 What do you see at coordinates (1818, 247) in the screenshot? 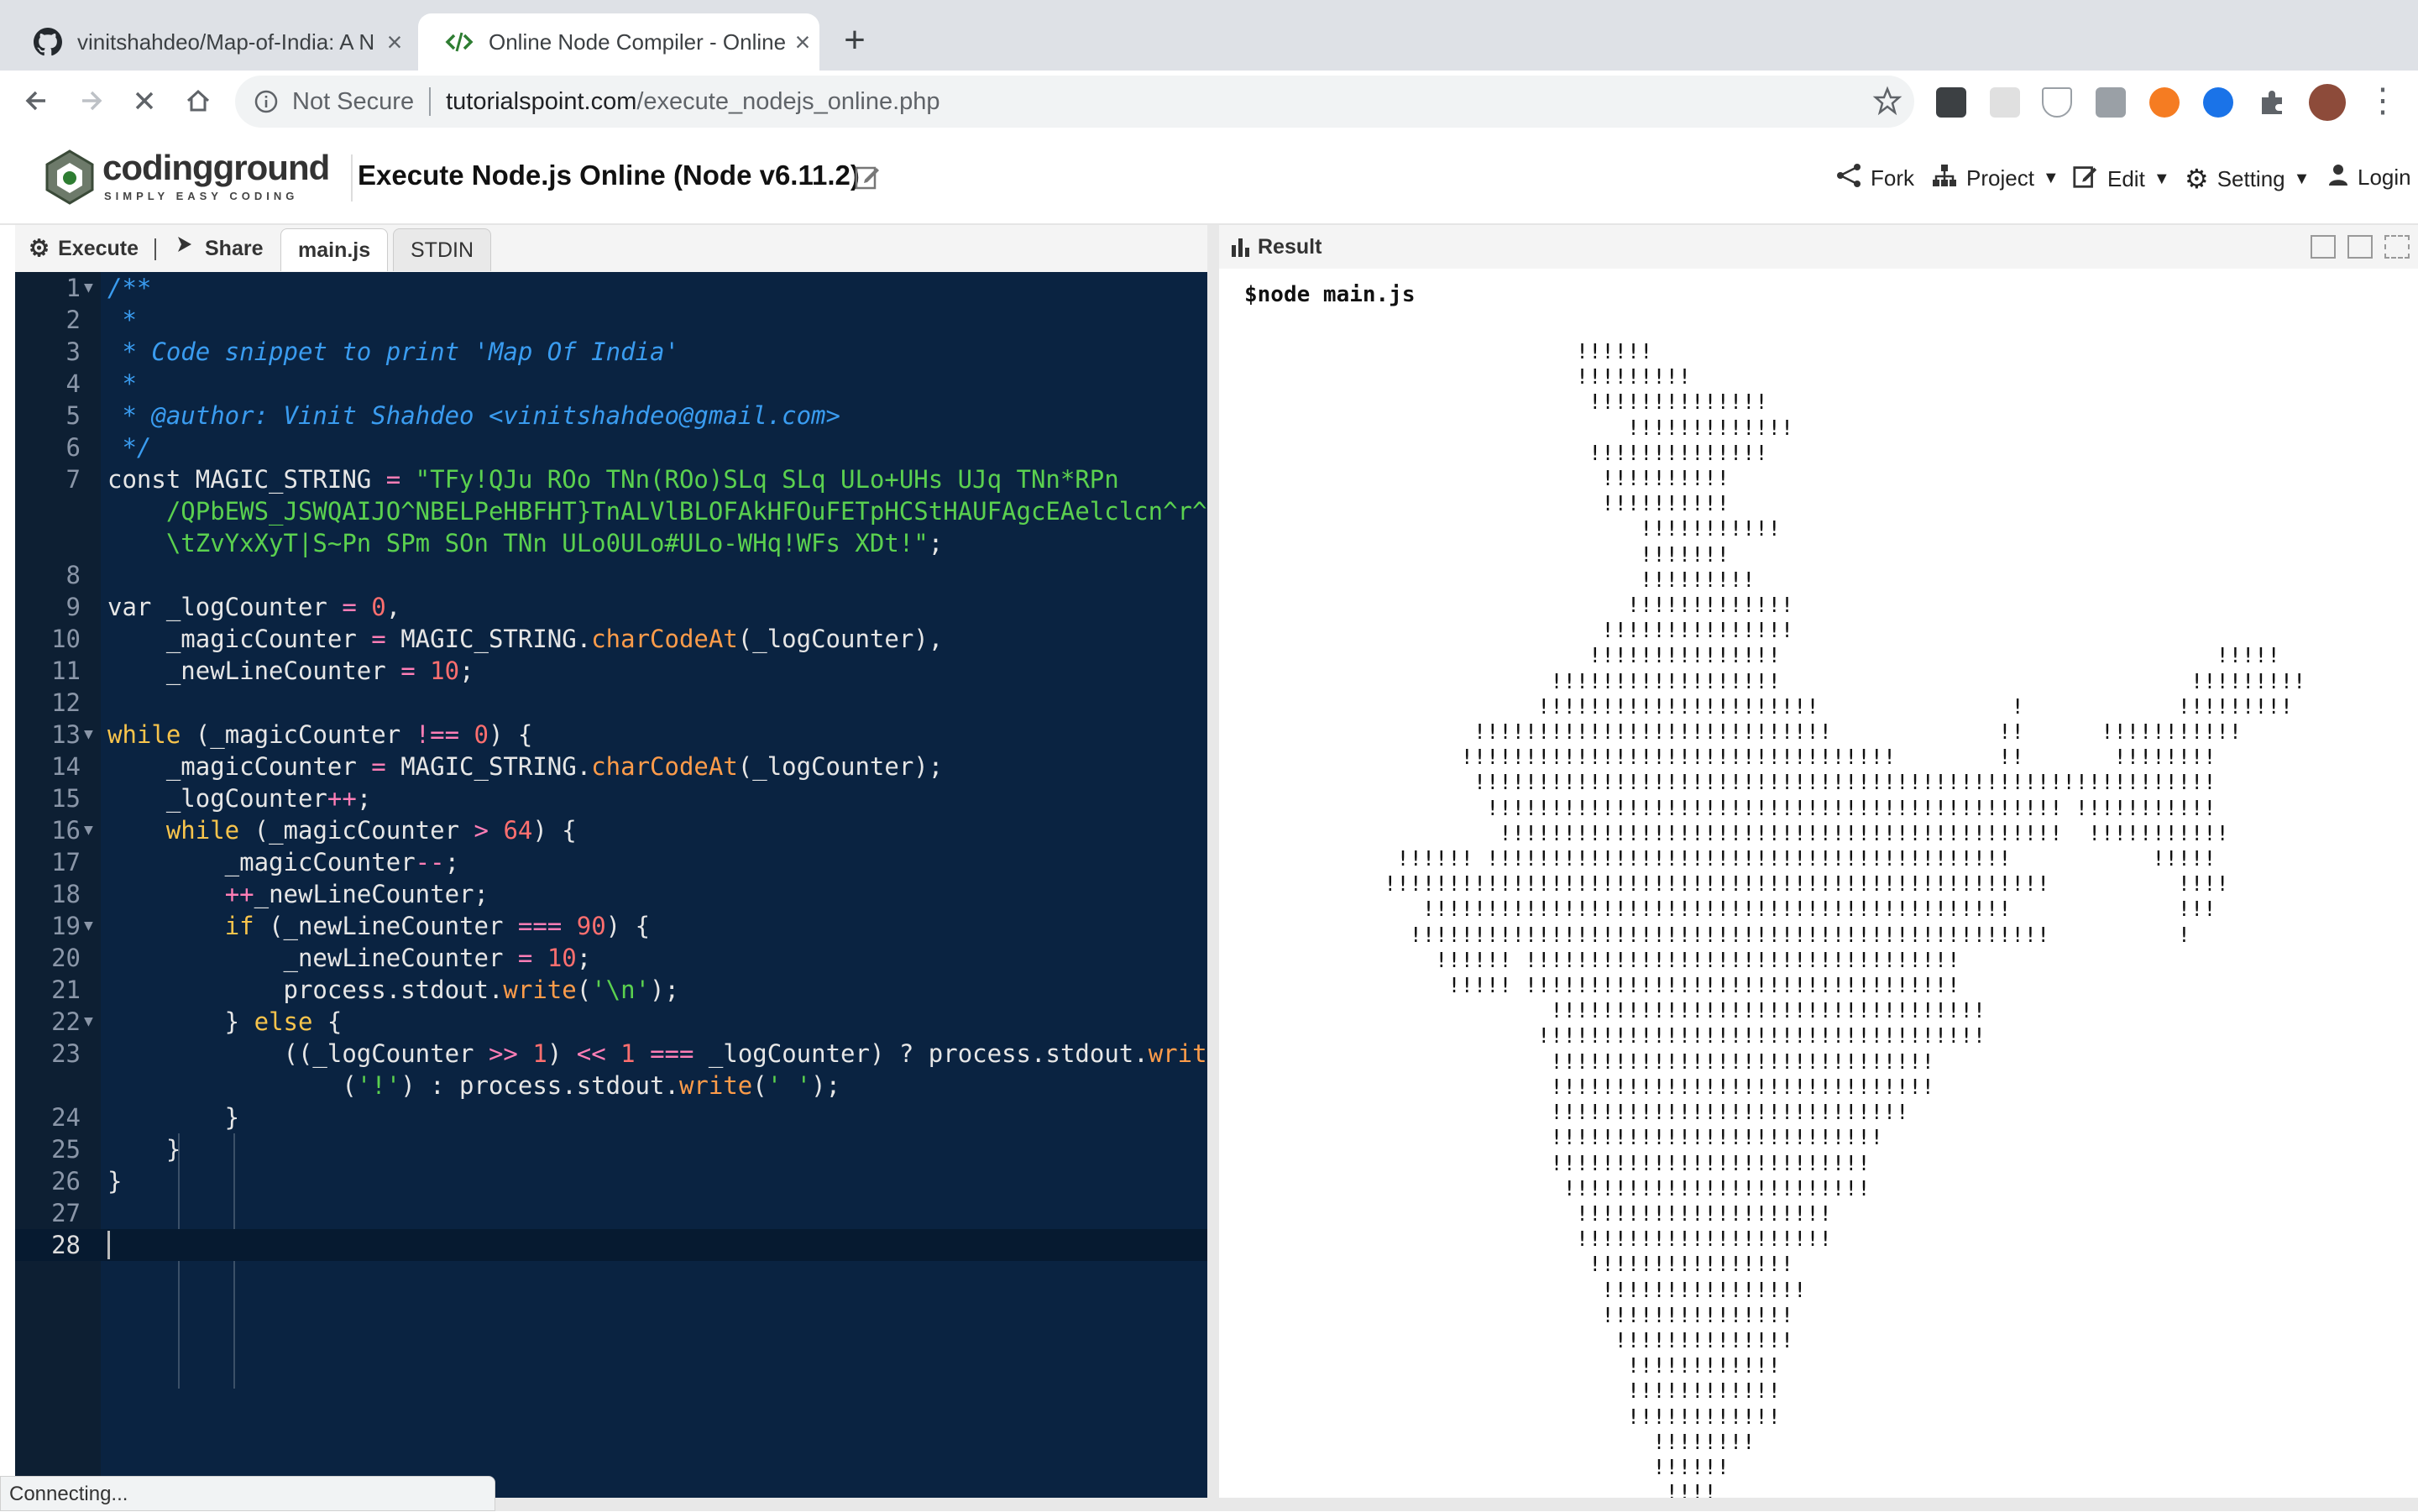
I see `result-header: Result` at bounding box center [1818, 247].